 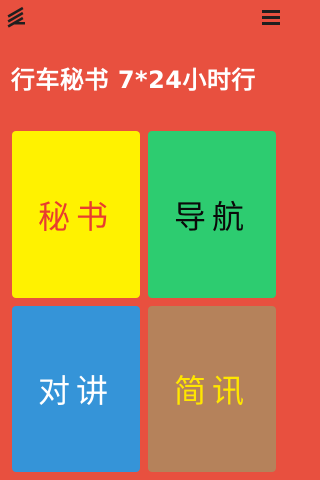 What do you see at coordinates (17, 19) in the screenshot?
I see `app-logo-icon` at bounding box center [17, 19].